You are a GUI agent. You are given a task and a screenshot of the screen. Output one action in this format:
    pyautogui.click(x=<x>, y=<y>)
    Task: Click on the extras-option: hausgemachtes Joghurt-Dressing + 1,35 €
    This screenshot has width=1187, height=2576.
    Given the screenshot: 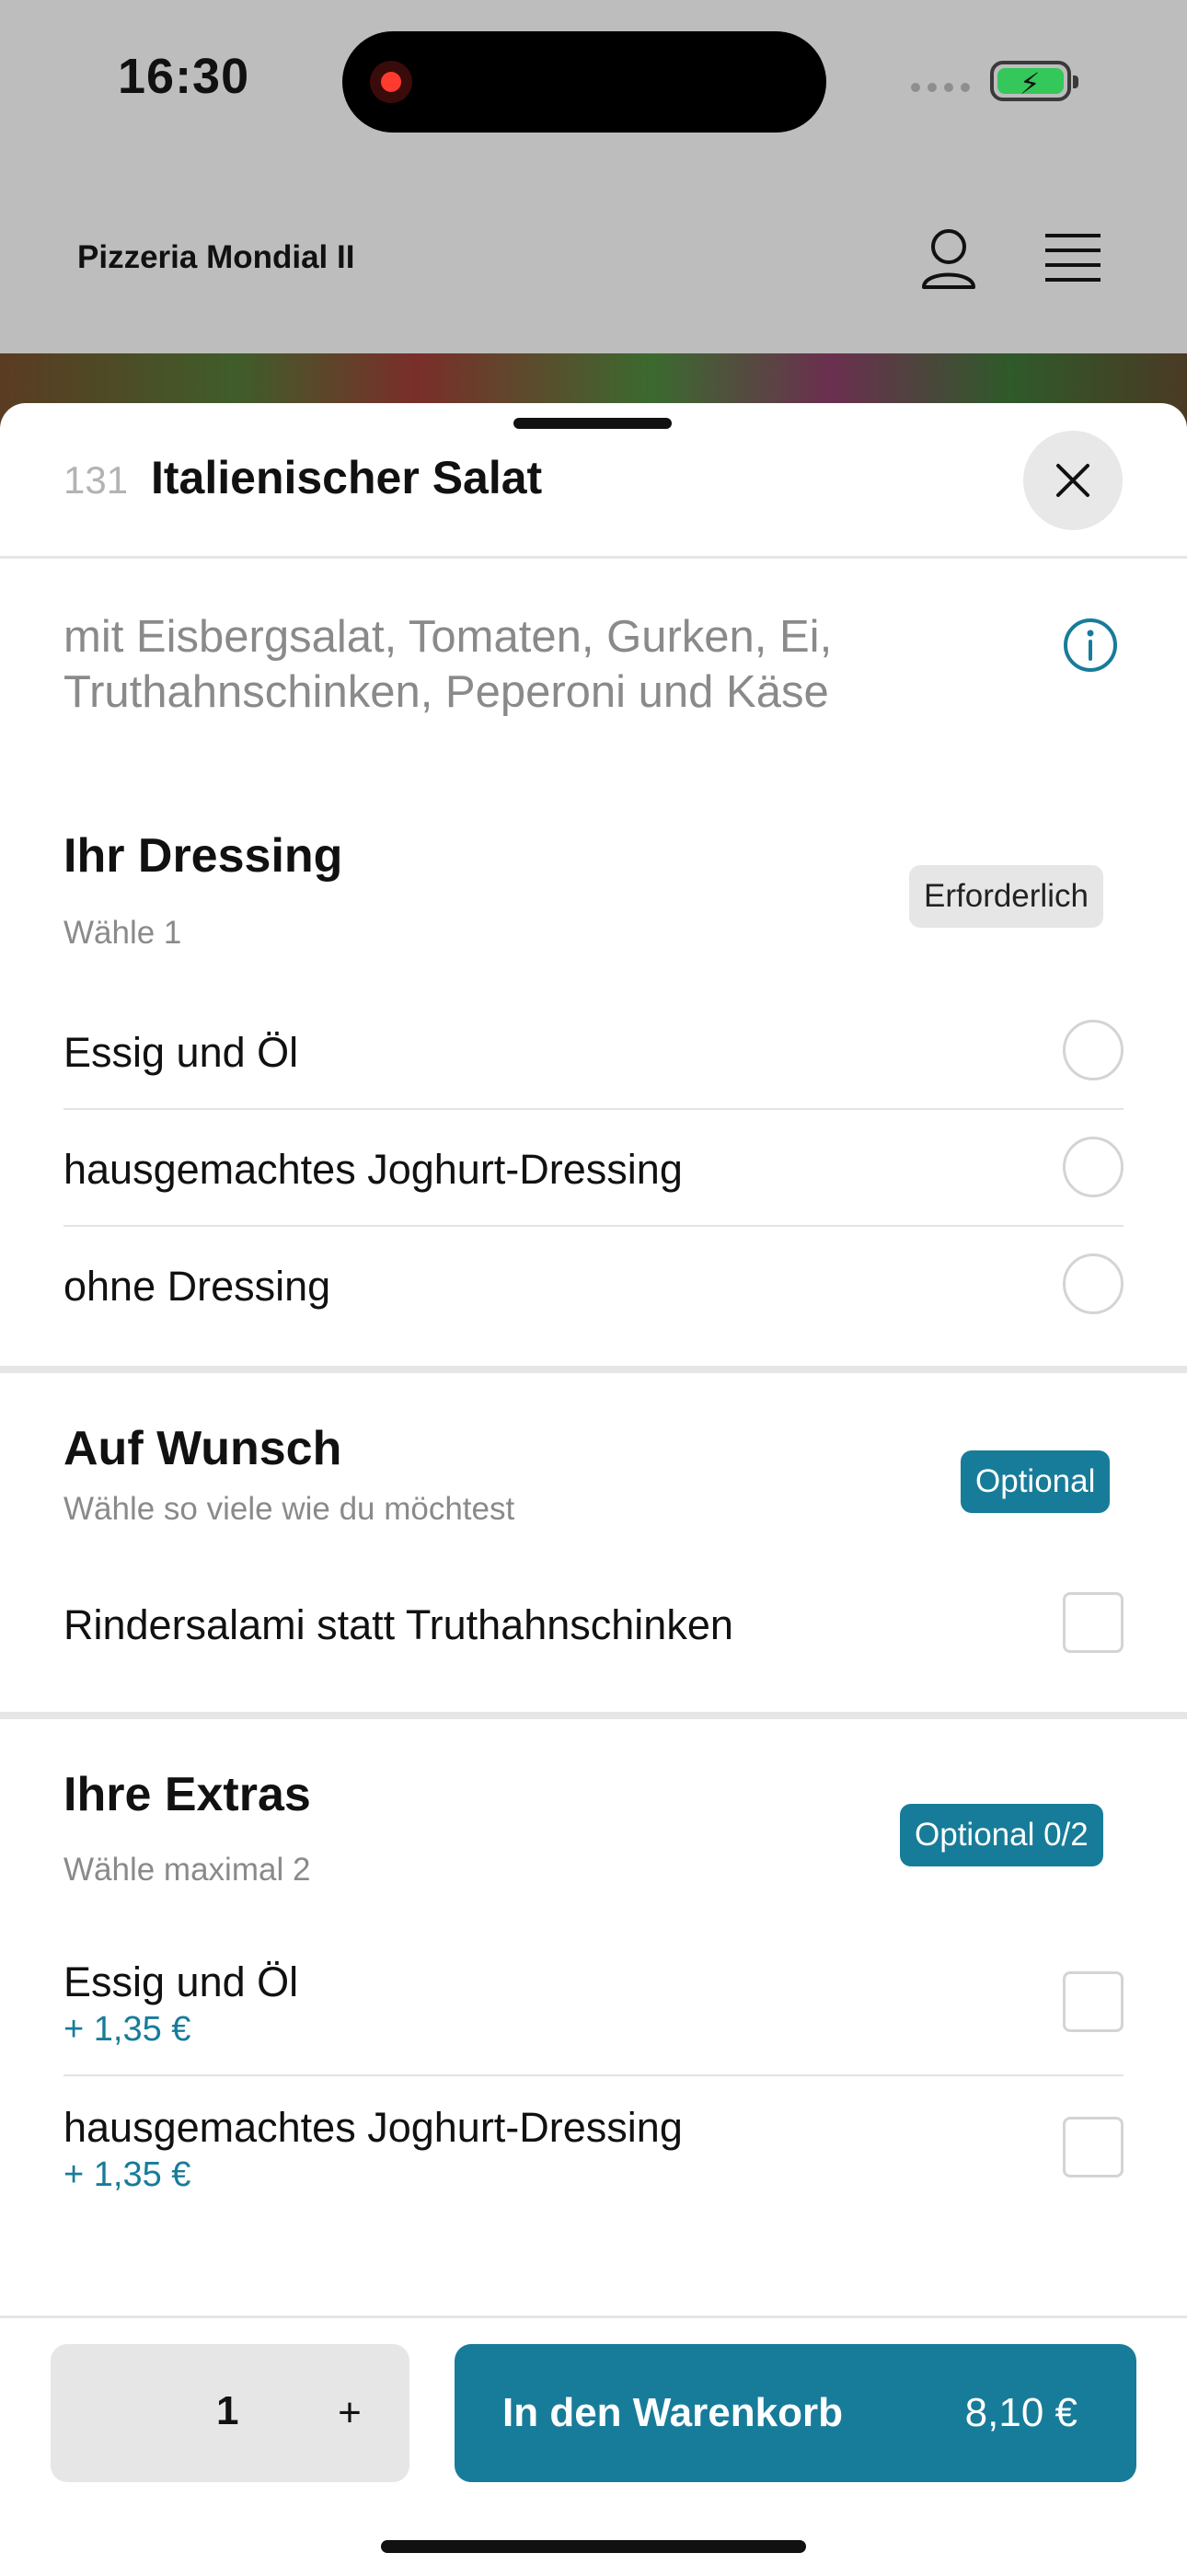 What is the action you would take?
    pyautogui.click(x=593, y=2148)
    